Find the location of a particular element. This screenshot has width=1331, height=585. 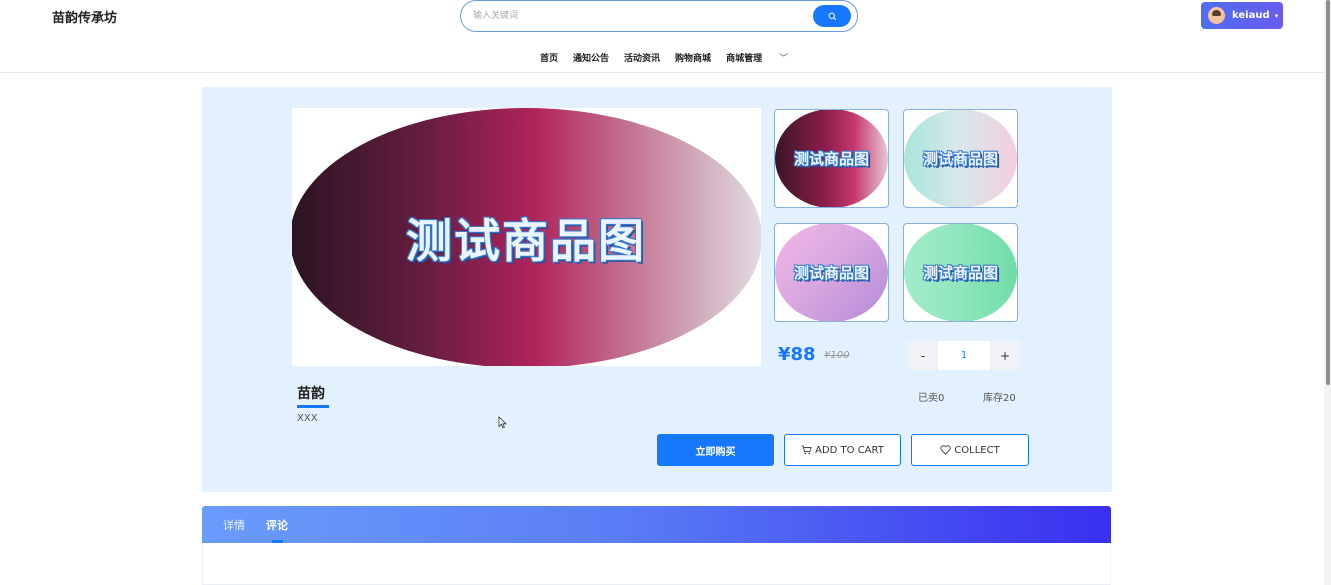

chevron-down-icon: ▾ is located at coordinates (1276, 15).